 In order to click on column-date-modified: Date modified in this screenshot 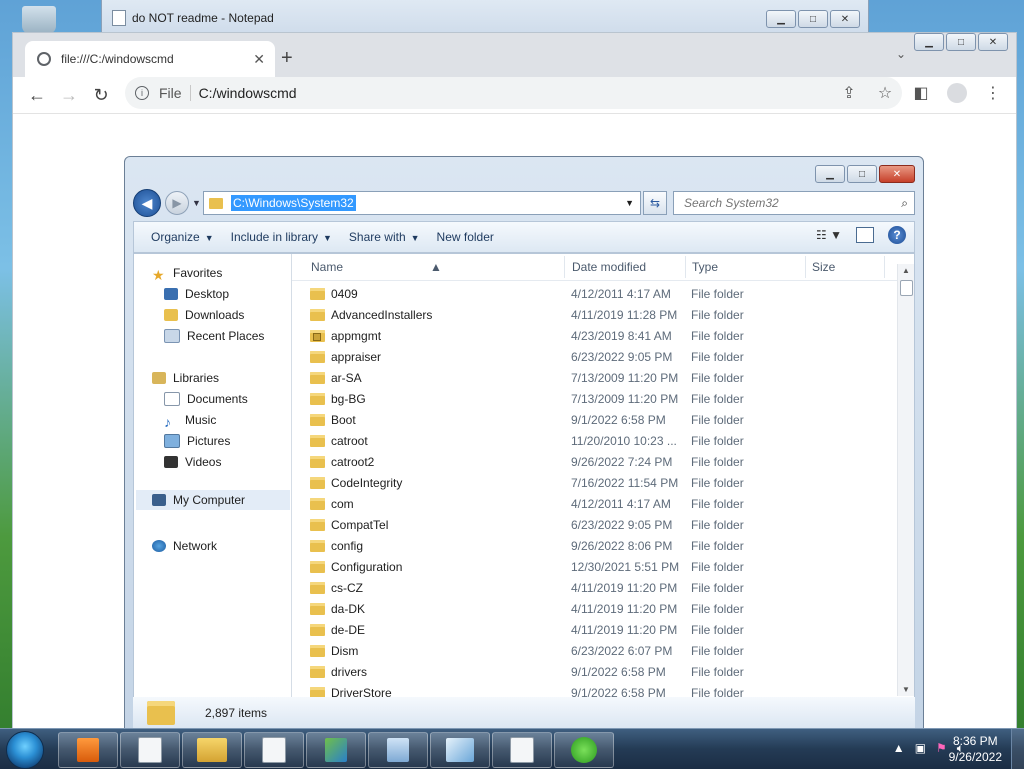, I will do `click(609, 267)`.